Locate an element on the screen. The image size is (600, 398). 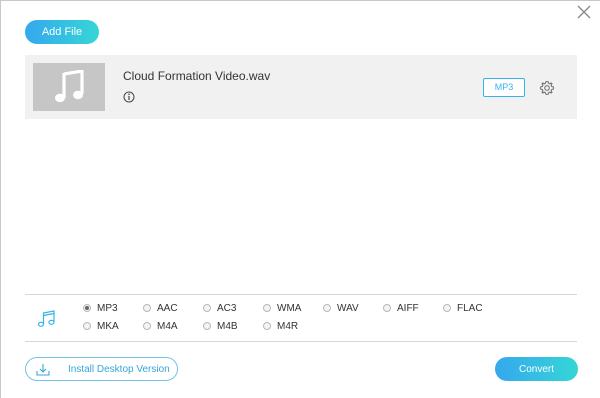
install-label: Install Desktop Version is located at coordinates (119, 369).